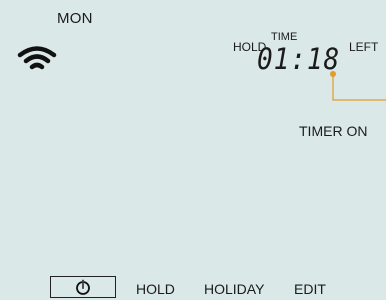 The width and height of the screenshot is (386, 300). I want to click on left-label: LEFT, so click(364, 47).